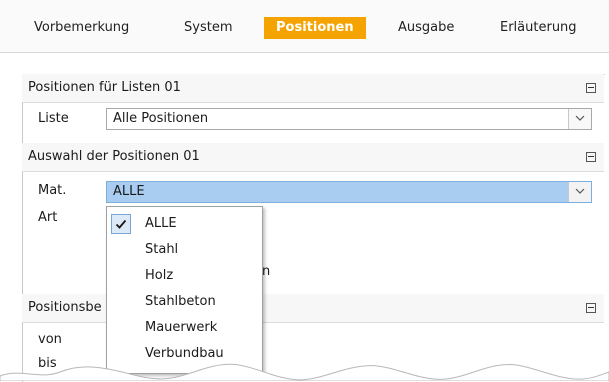  Describe the element at coordinates (313, 88) in the screenshot. I see `section-positionen-listen-header: Positionen für Listen 01` at that location.